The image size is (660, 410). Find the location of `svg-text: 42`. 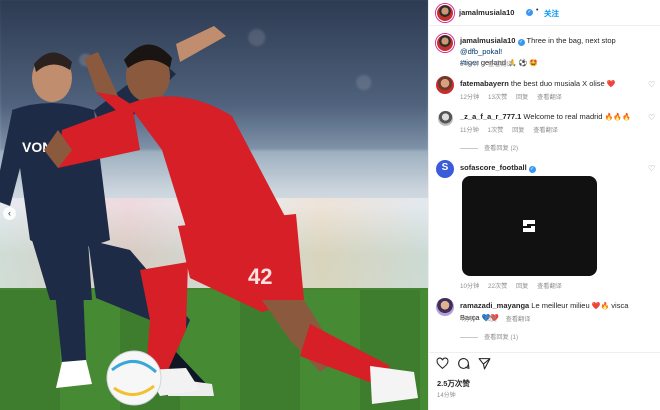

svg-text: 42 is located at coordinates (260, 276).